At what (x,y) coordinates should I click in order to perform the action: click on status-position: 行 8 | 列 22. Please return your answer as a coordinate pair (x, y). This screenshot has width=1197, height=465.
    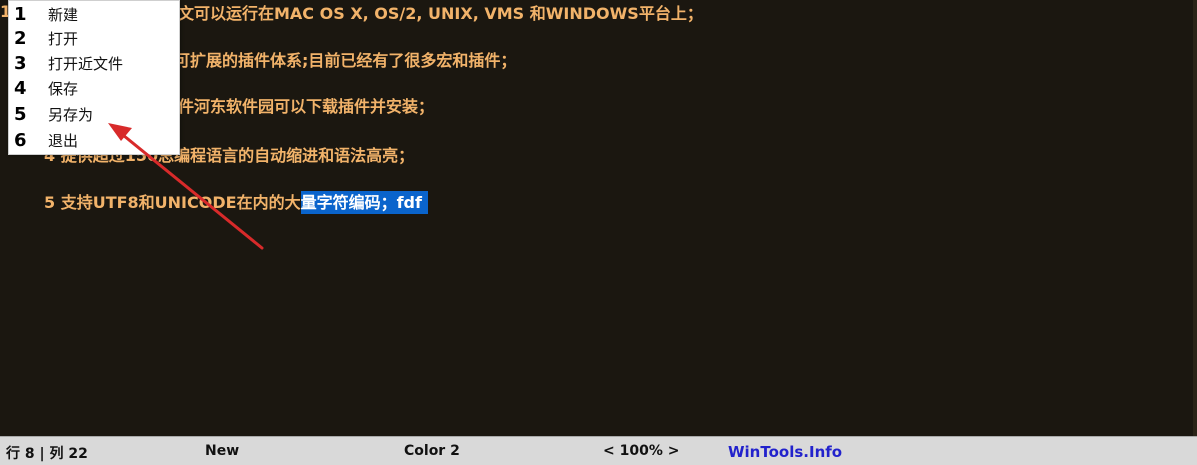
    Looking at the image, I should click on (47, 454).